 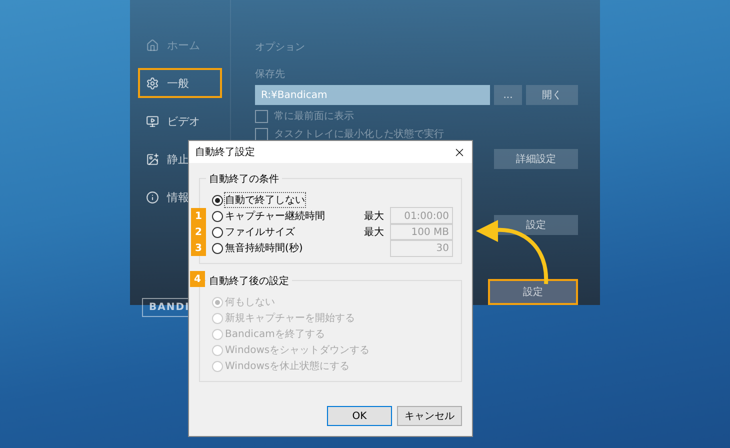 I want to click on path-field: R:¥Bandicam, so click(x=372, y=95).